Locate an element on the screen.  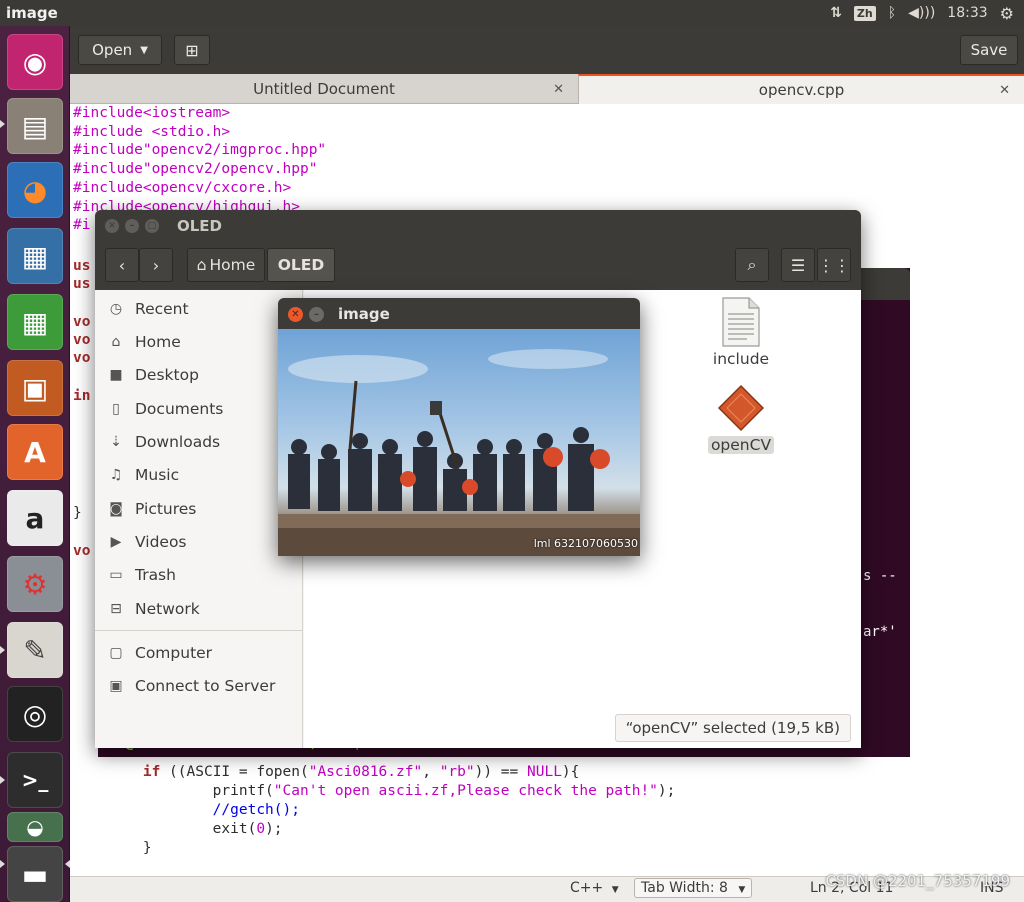
launcher-terminal: >_ is located at coordinates (35, 780).